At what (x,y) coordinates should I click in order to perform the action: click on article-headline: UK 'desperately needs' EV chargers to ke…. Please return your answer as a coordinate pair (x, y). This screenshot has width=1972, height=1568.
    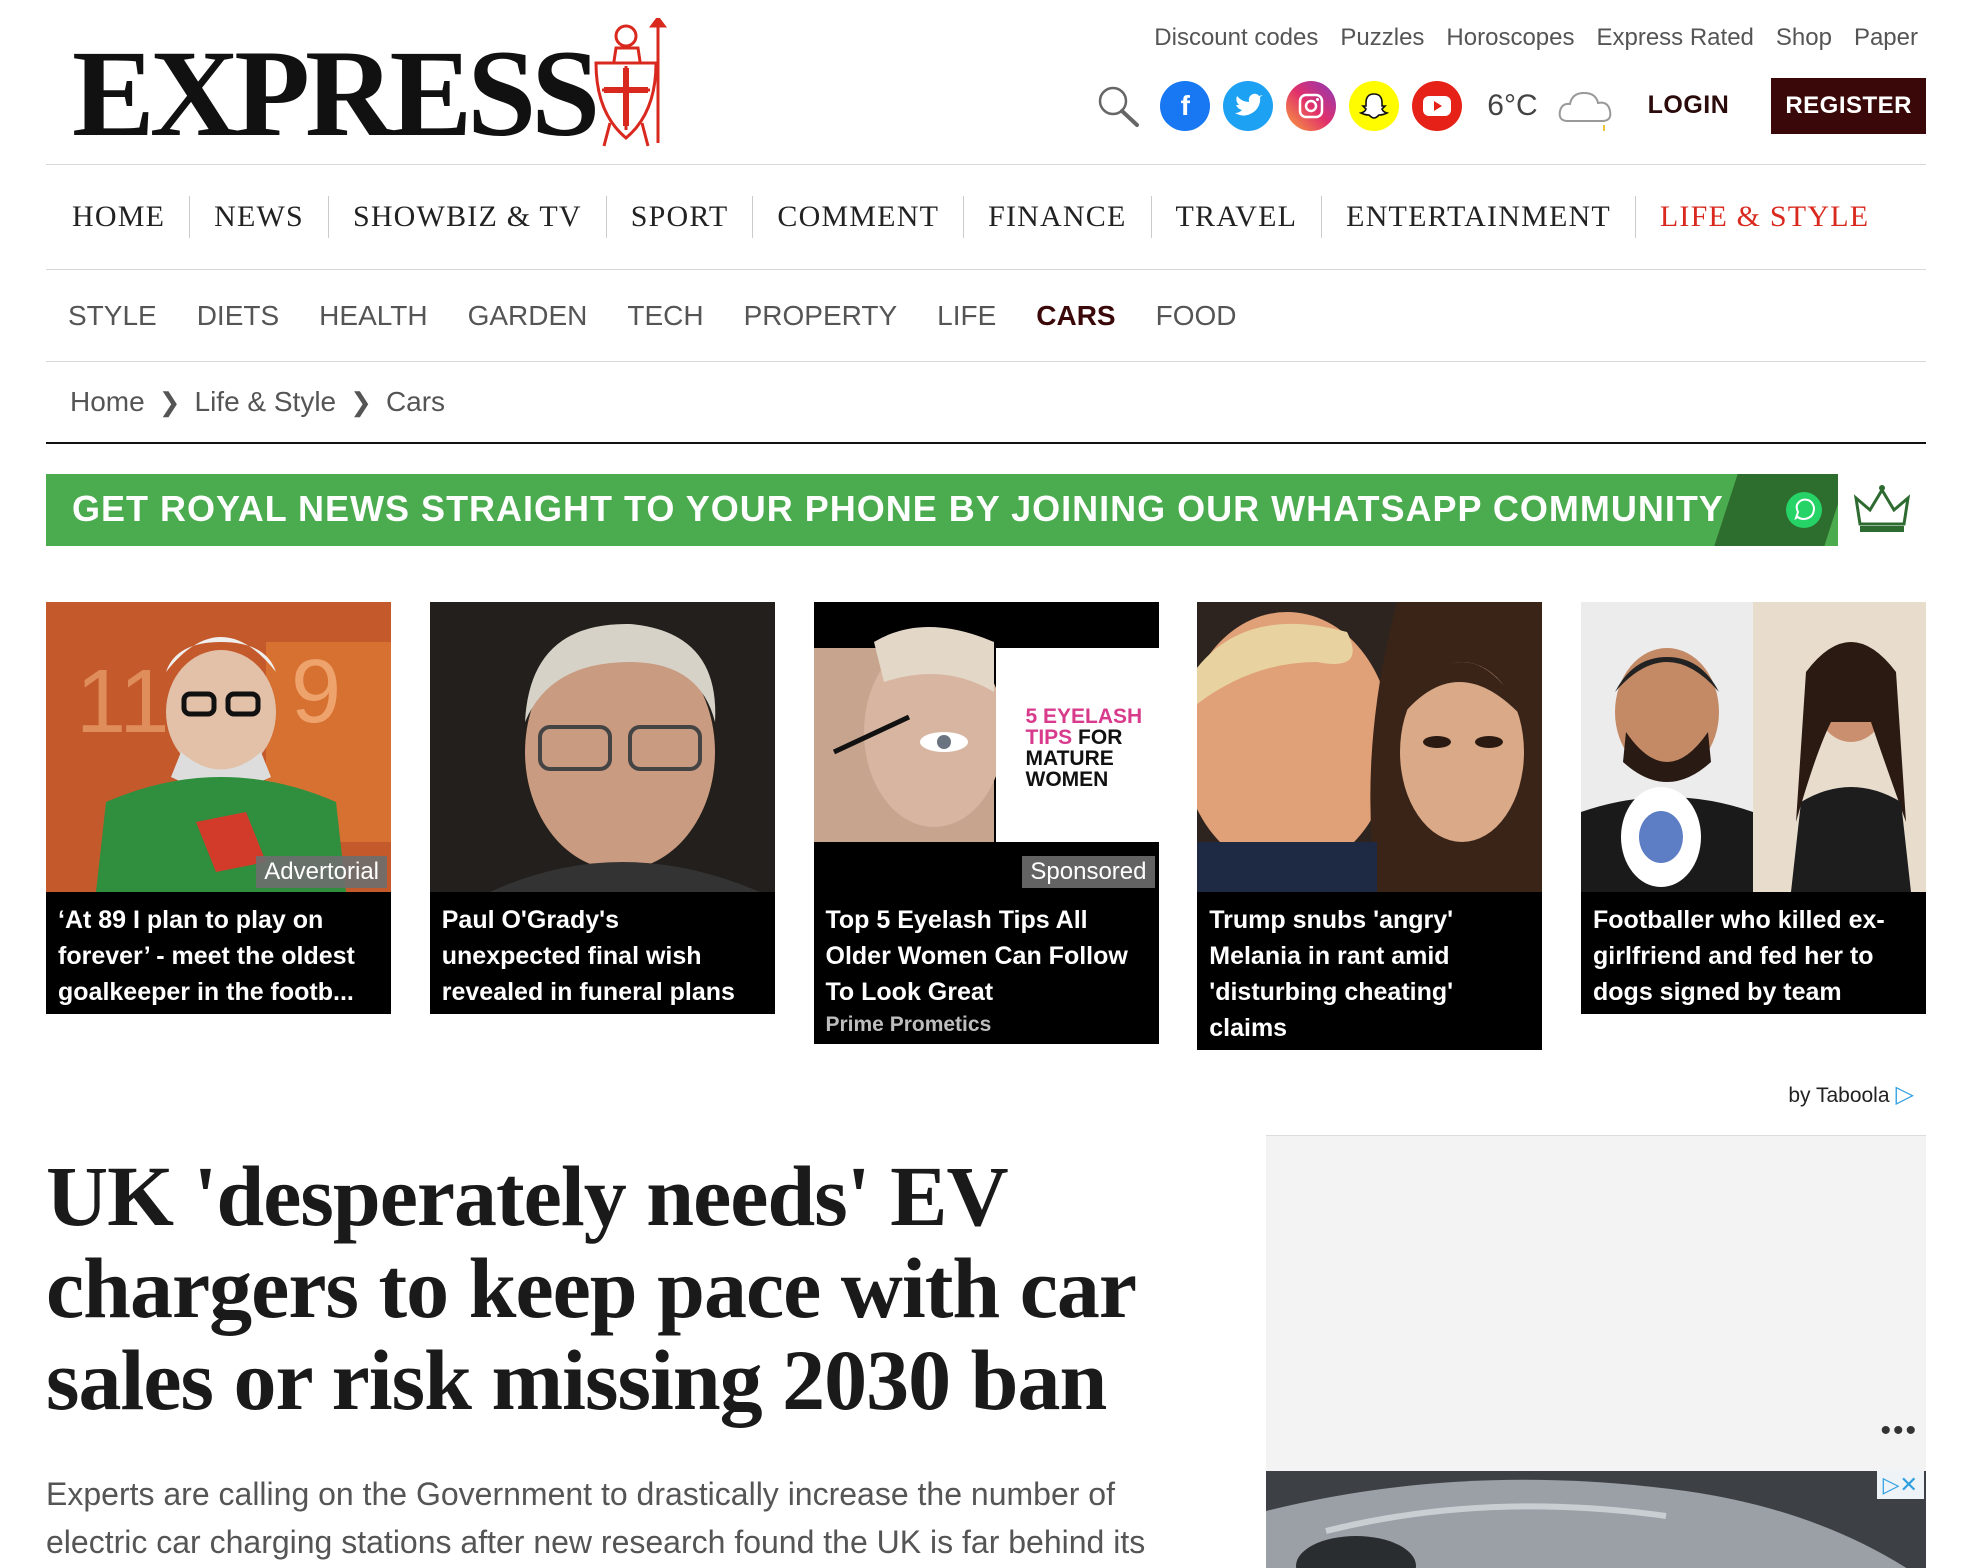
    Looking at the image, I should click on (591, 1288).